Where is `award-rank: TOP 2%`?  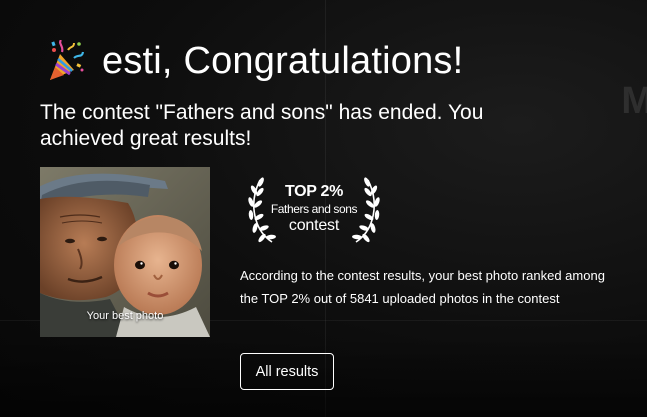
award-rank: TOP 2% is located at coordinates (314, 191).